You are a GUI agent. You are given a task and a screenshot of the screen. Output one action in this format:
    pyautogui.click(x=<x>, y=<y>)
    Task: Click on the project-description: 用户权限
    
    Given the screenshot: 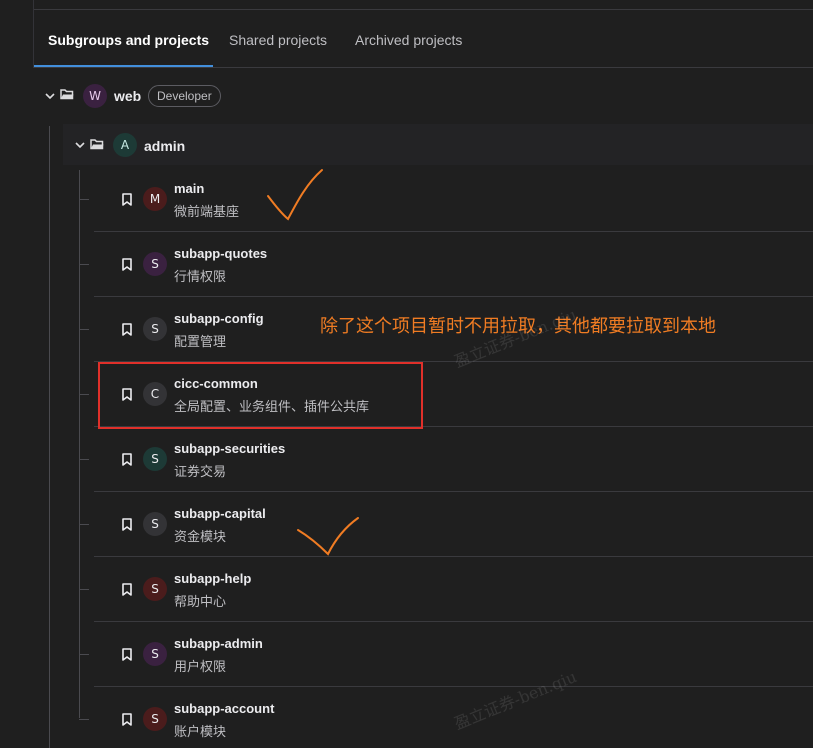 What is the action you would take?
    pyautogui.click(x=200, y=667)
    